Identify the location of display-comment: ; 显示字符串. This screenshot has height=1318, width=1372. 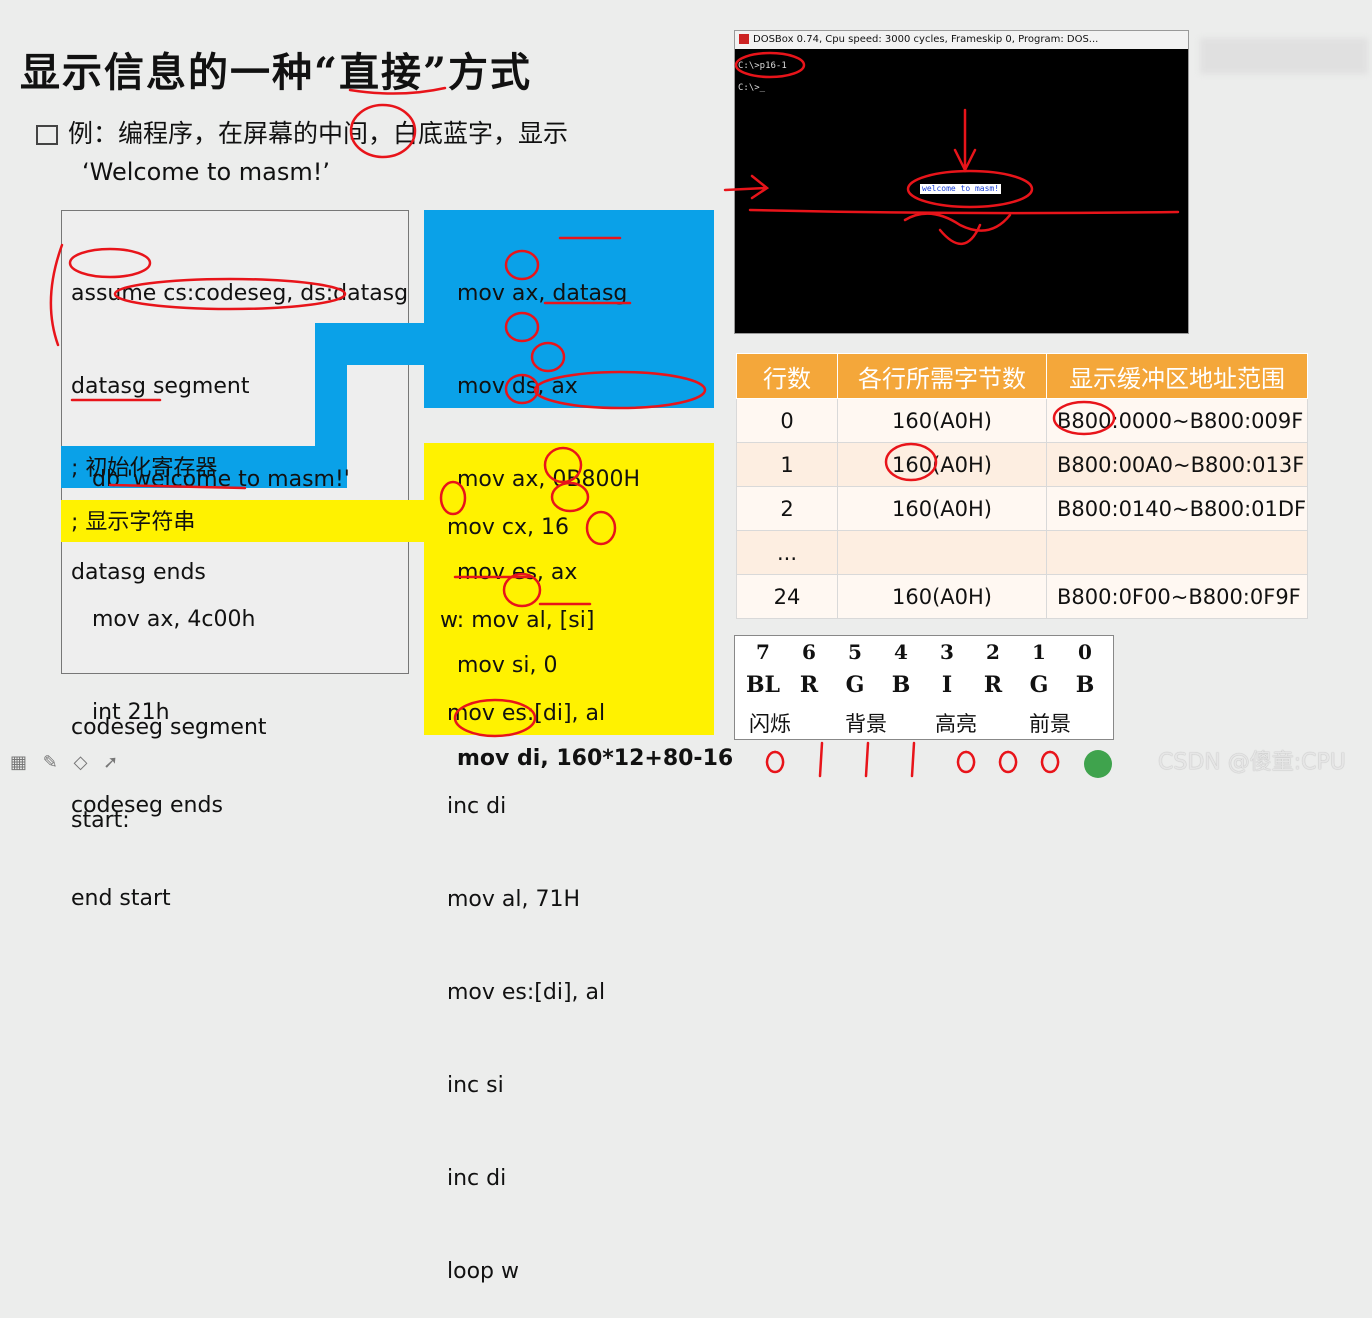
(133, 522).